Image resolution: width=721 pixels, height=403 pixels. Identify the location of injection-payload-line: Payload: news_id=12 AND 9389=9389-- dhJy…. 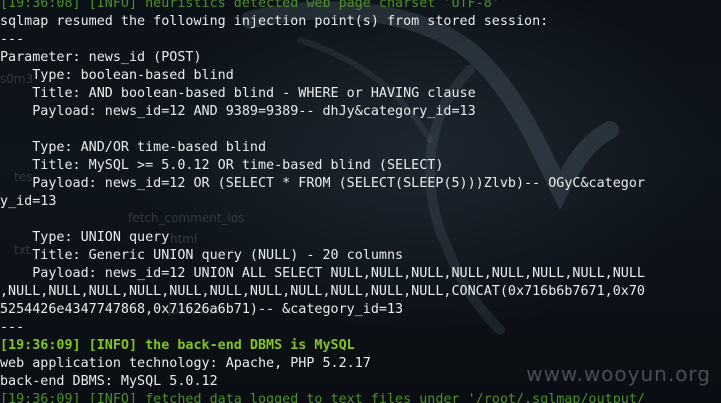
(238, 111).